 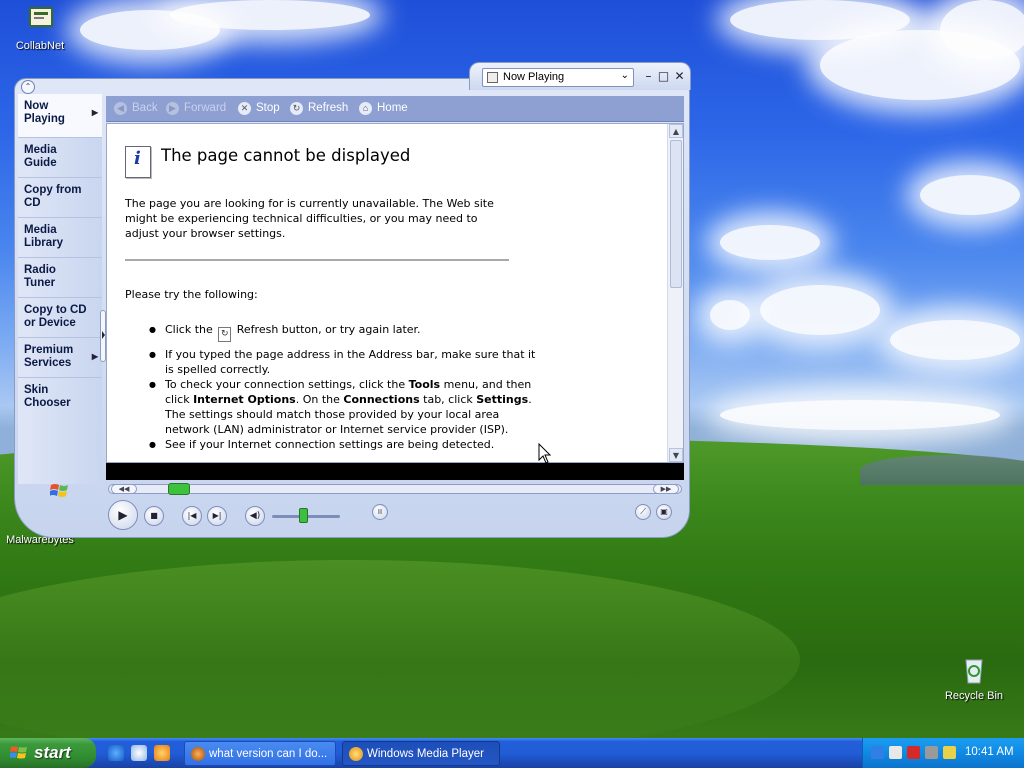 I want to click on home-button: ⌂ Home, so click(x=383, y=109).